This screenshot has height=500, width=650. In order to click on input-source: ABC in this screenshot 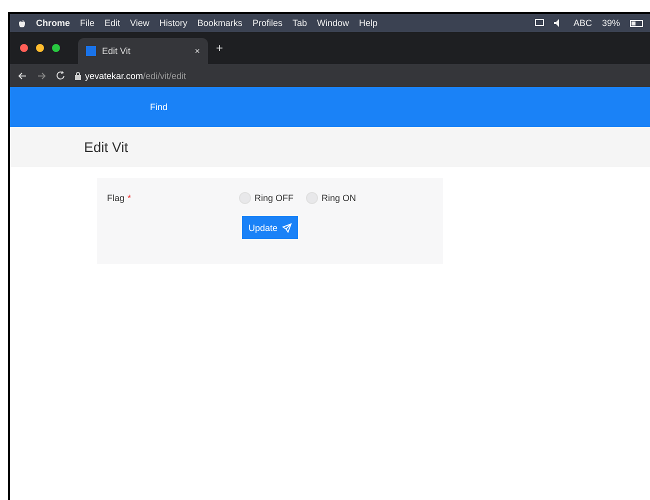, I will do `click(582, 23)`.